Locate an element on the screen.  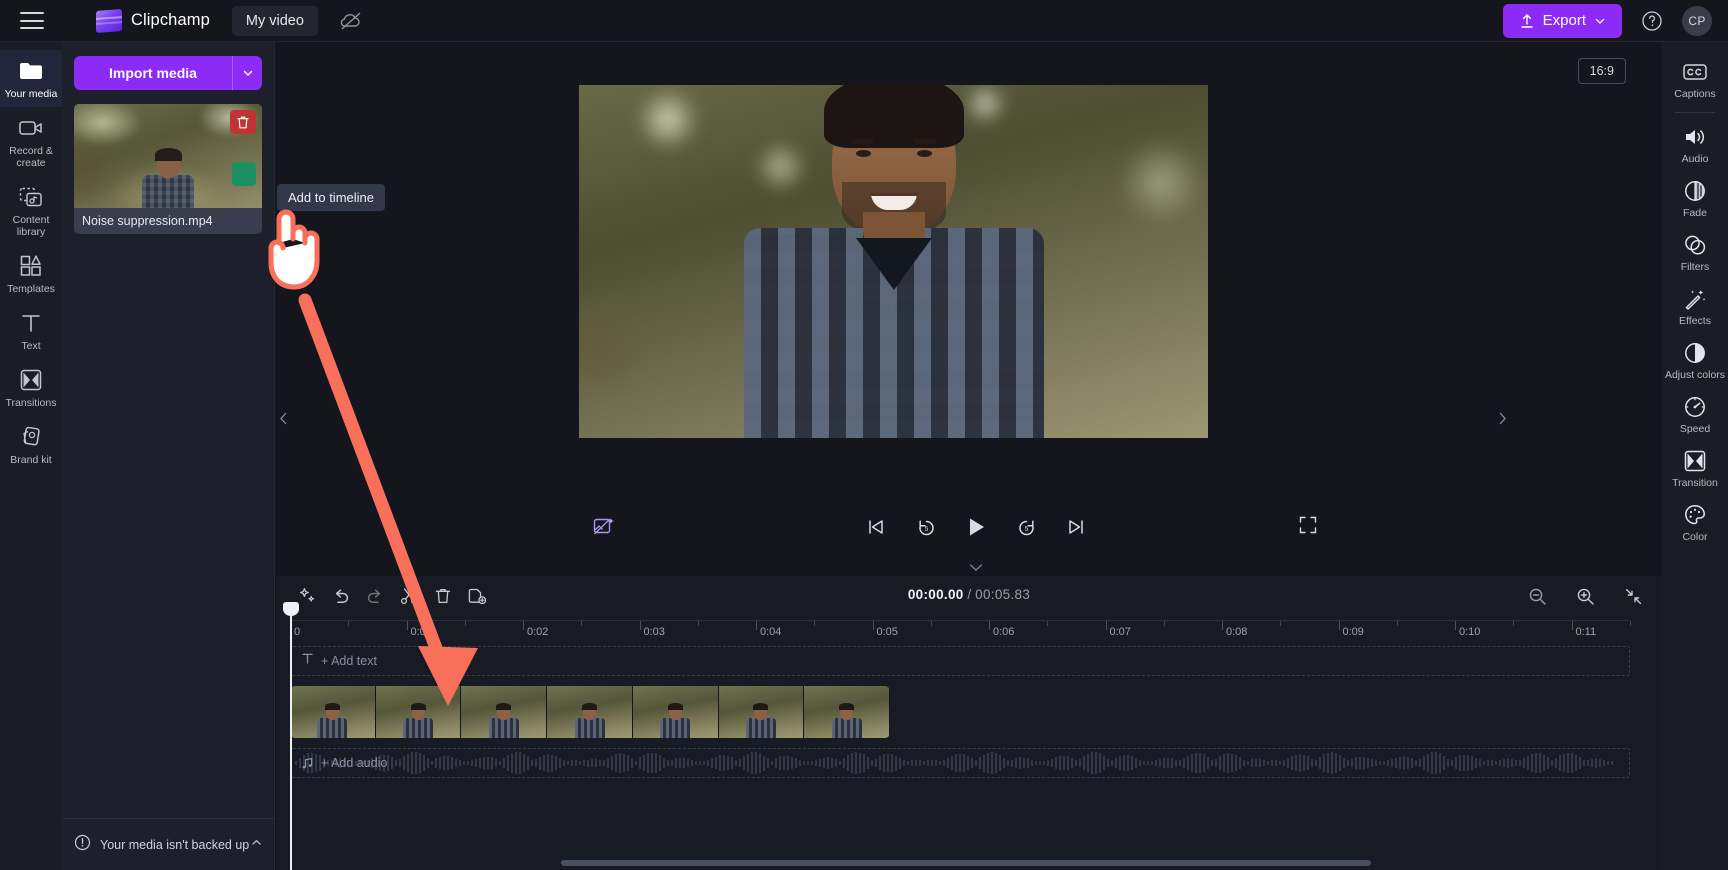
aspect-ratio-badge: 16:9 is located at coordinates (1601, 71).